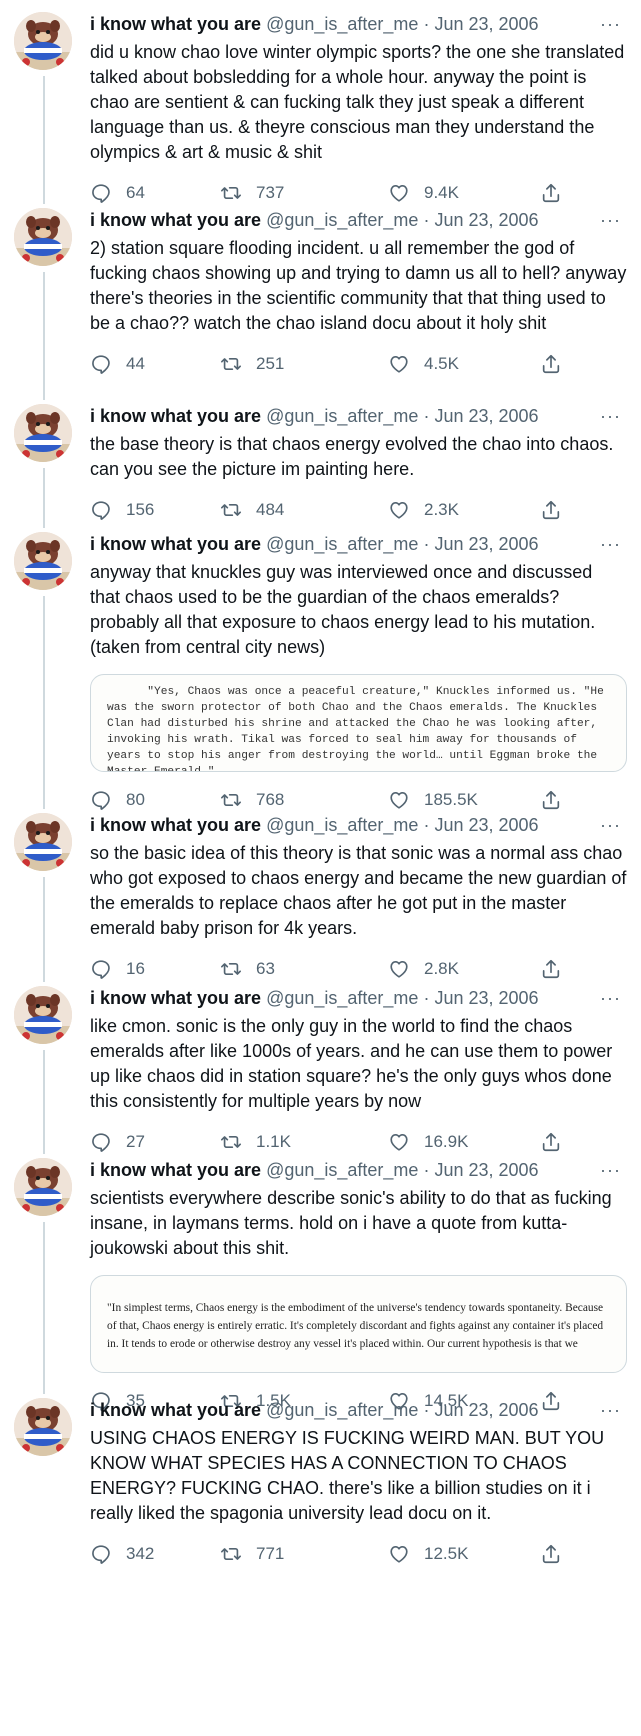  What do you see at coordinates (399, 510) in the screenshot?
I see `heart-icon` at bounding box center [399, 510].